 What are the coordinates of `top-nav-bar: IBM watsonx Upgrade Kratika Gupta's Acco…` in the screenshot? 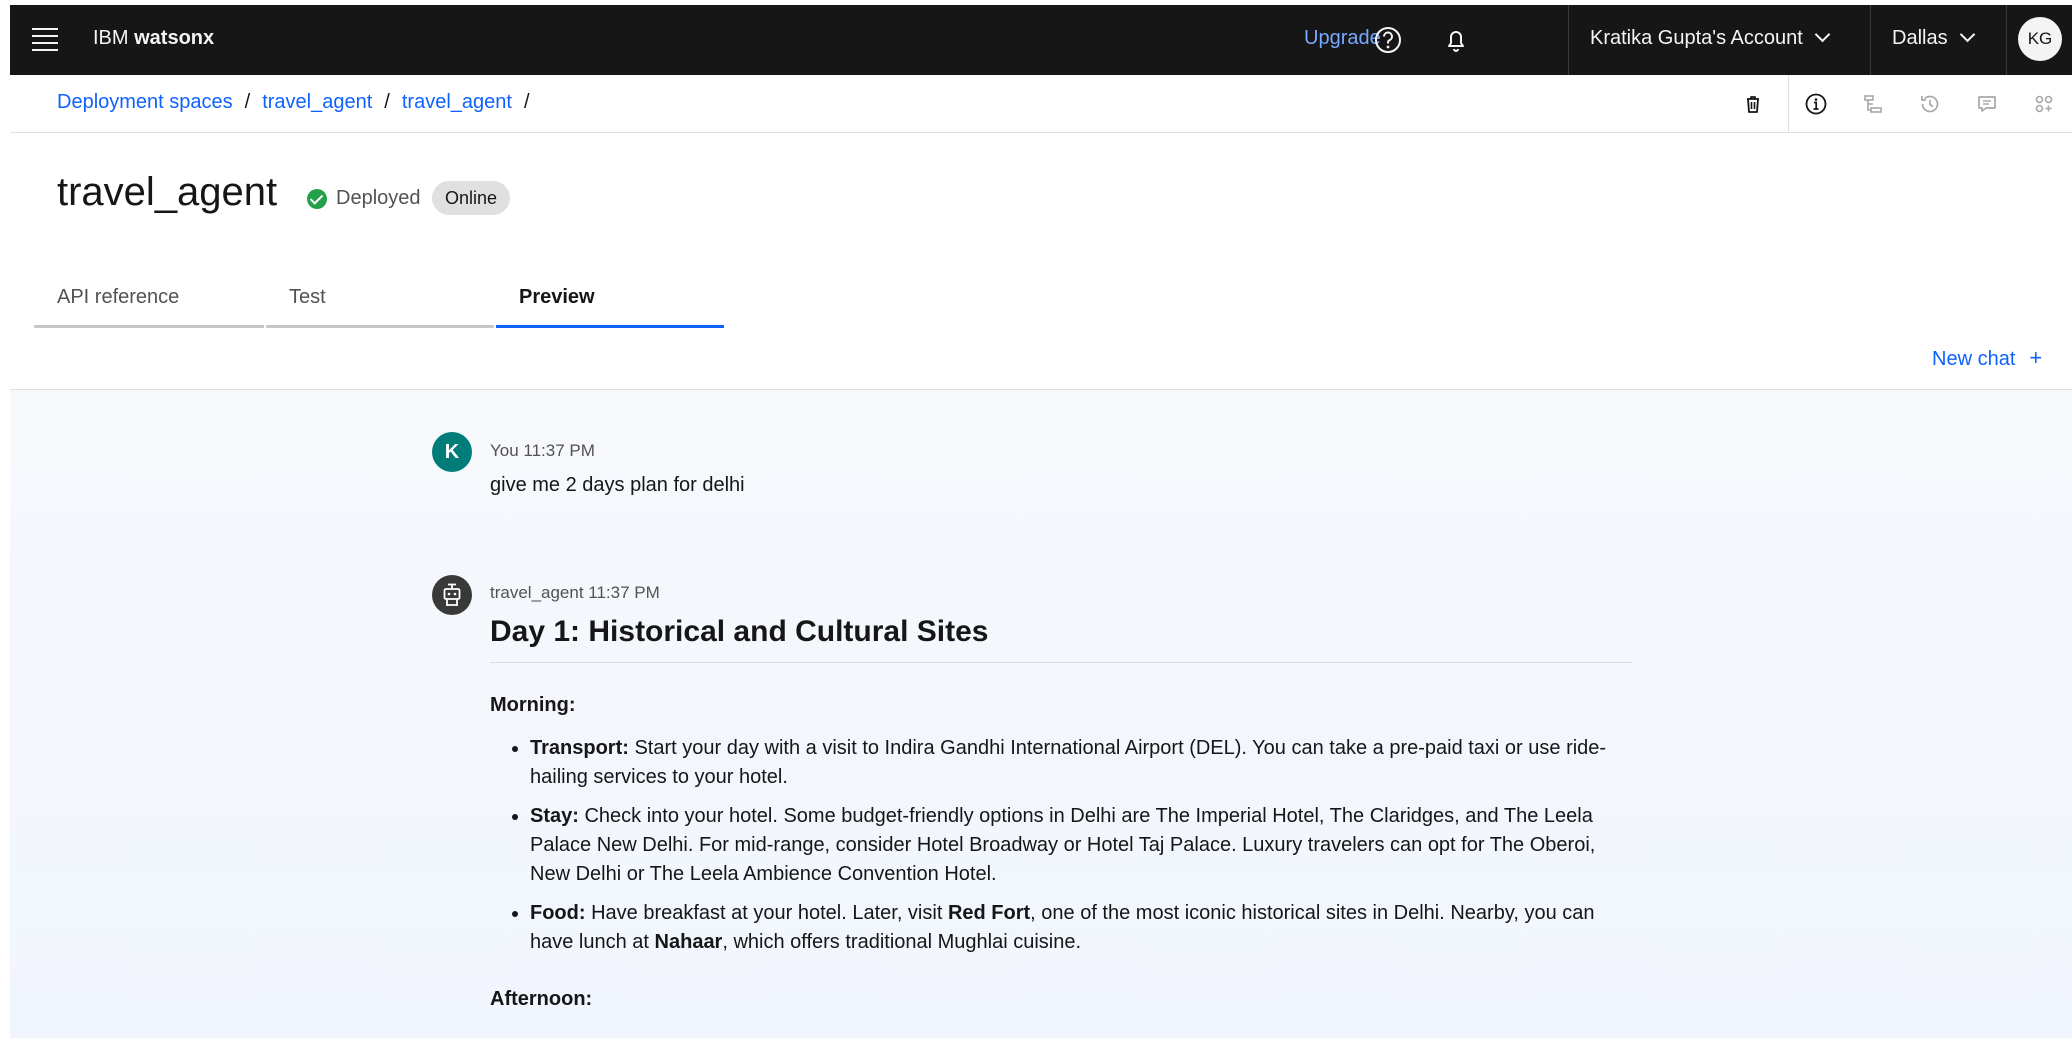 It's located at (1041, 40).